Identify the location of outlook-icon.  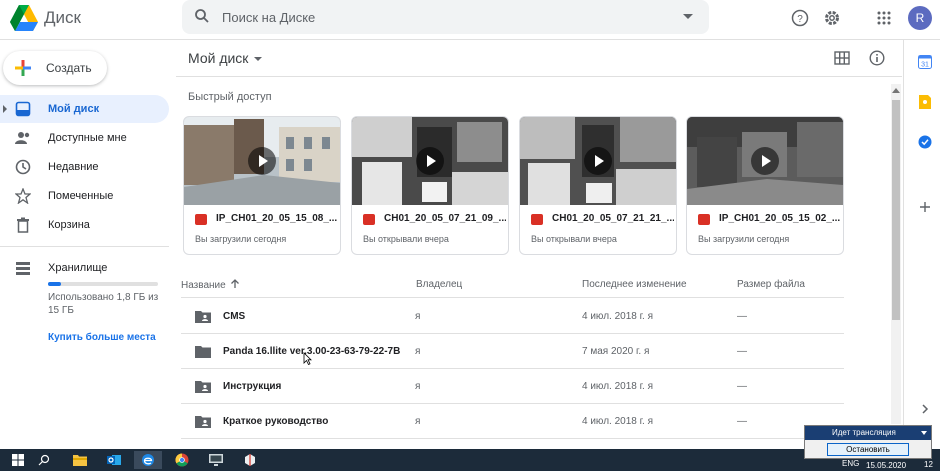
(114, 460).